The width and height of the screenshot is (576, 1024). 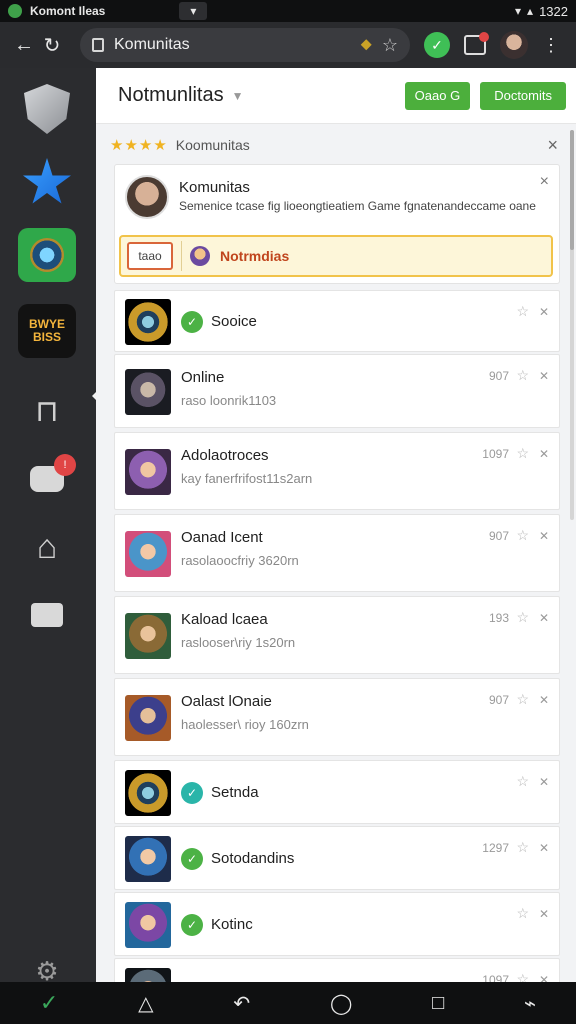 I want to click on header-actions: Oaao G Doctomits, so click(x=485, y=95).